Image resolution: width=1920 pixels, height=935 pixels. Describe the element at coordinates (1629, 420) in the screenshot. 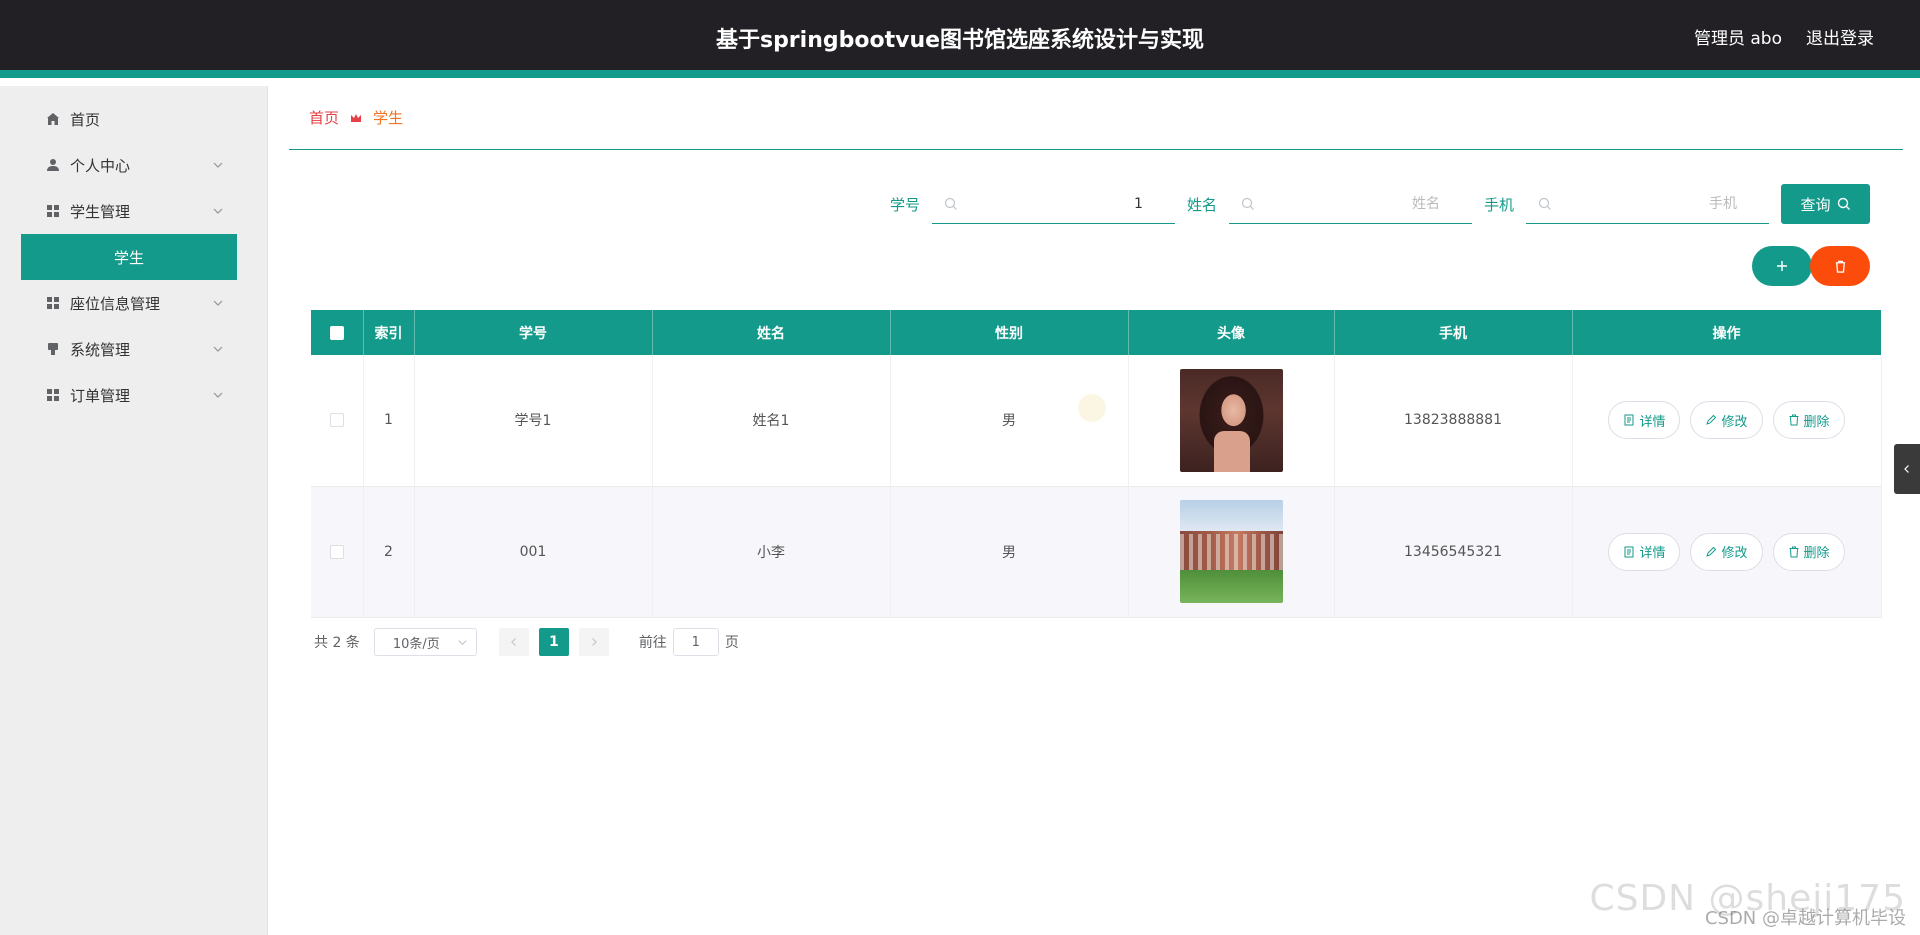

I see `document-icon` at that location.